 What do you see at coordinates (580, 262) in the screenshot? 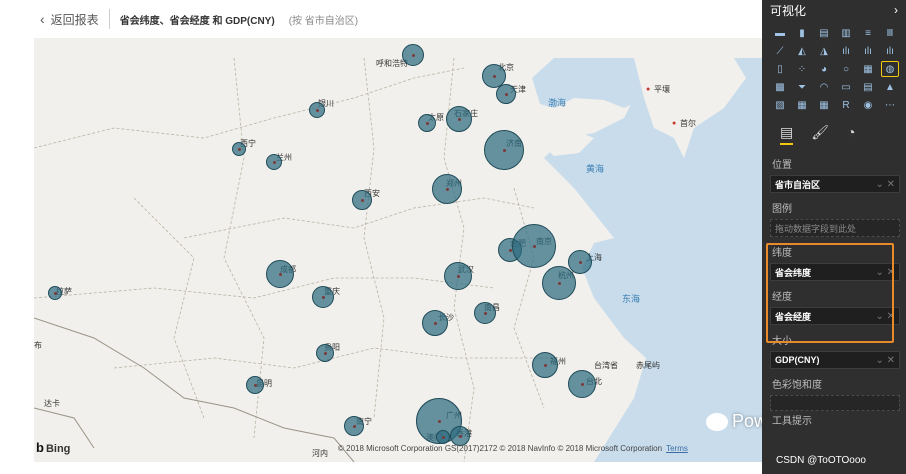
I see `bubble-shanghai` at bounding box center [580, 262].